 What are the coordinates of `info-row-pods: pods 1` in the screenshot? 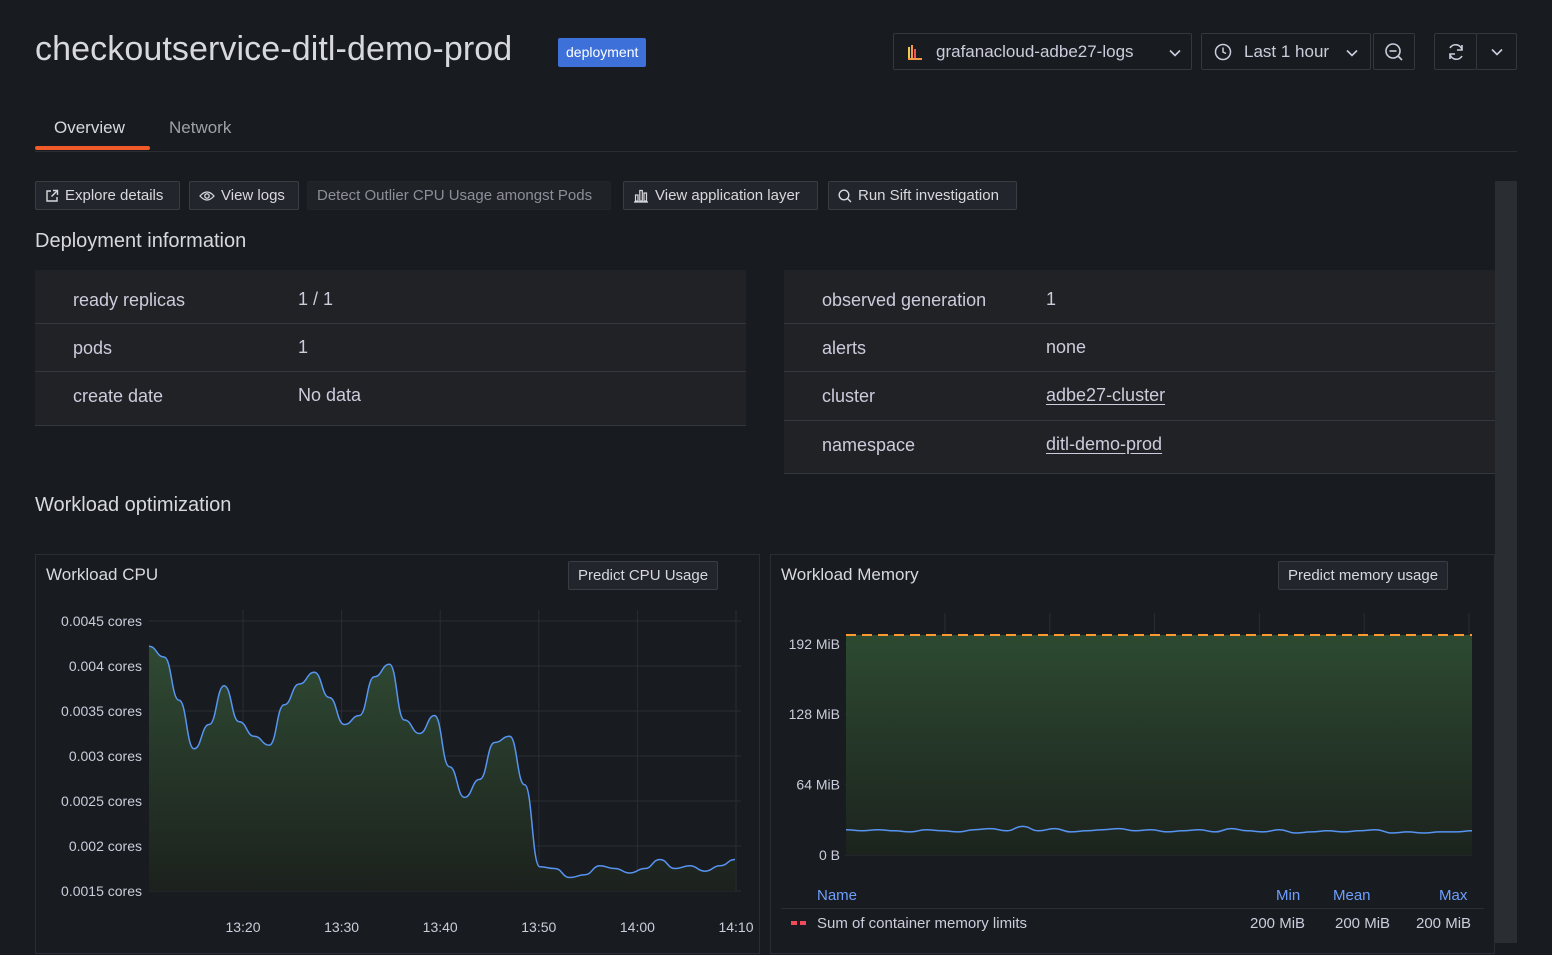 It's located at (390, 348).